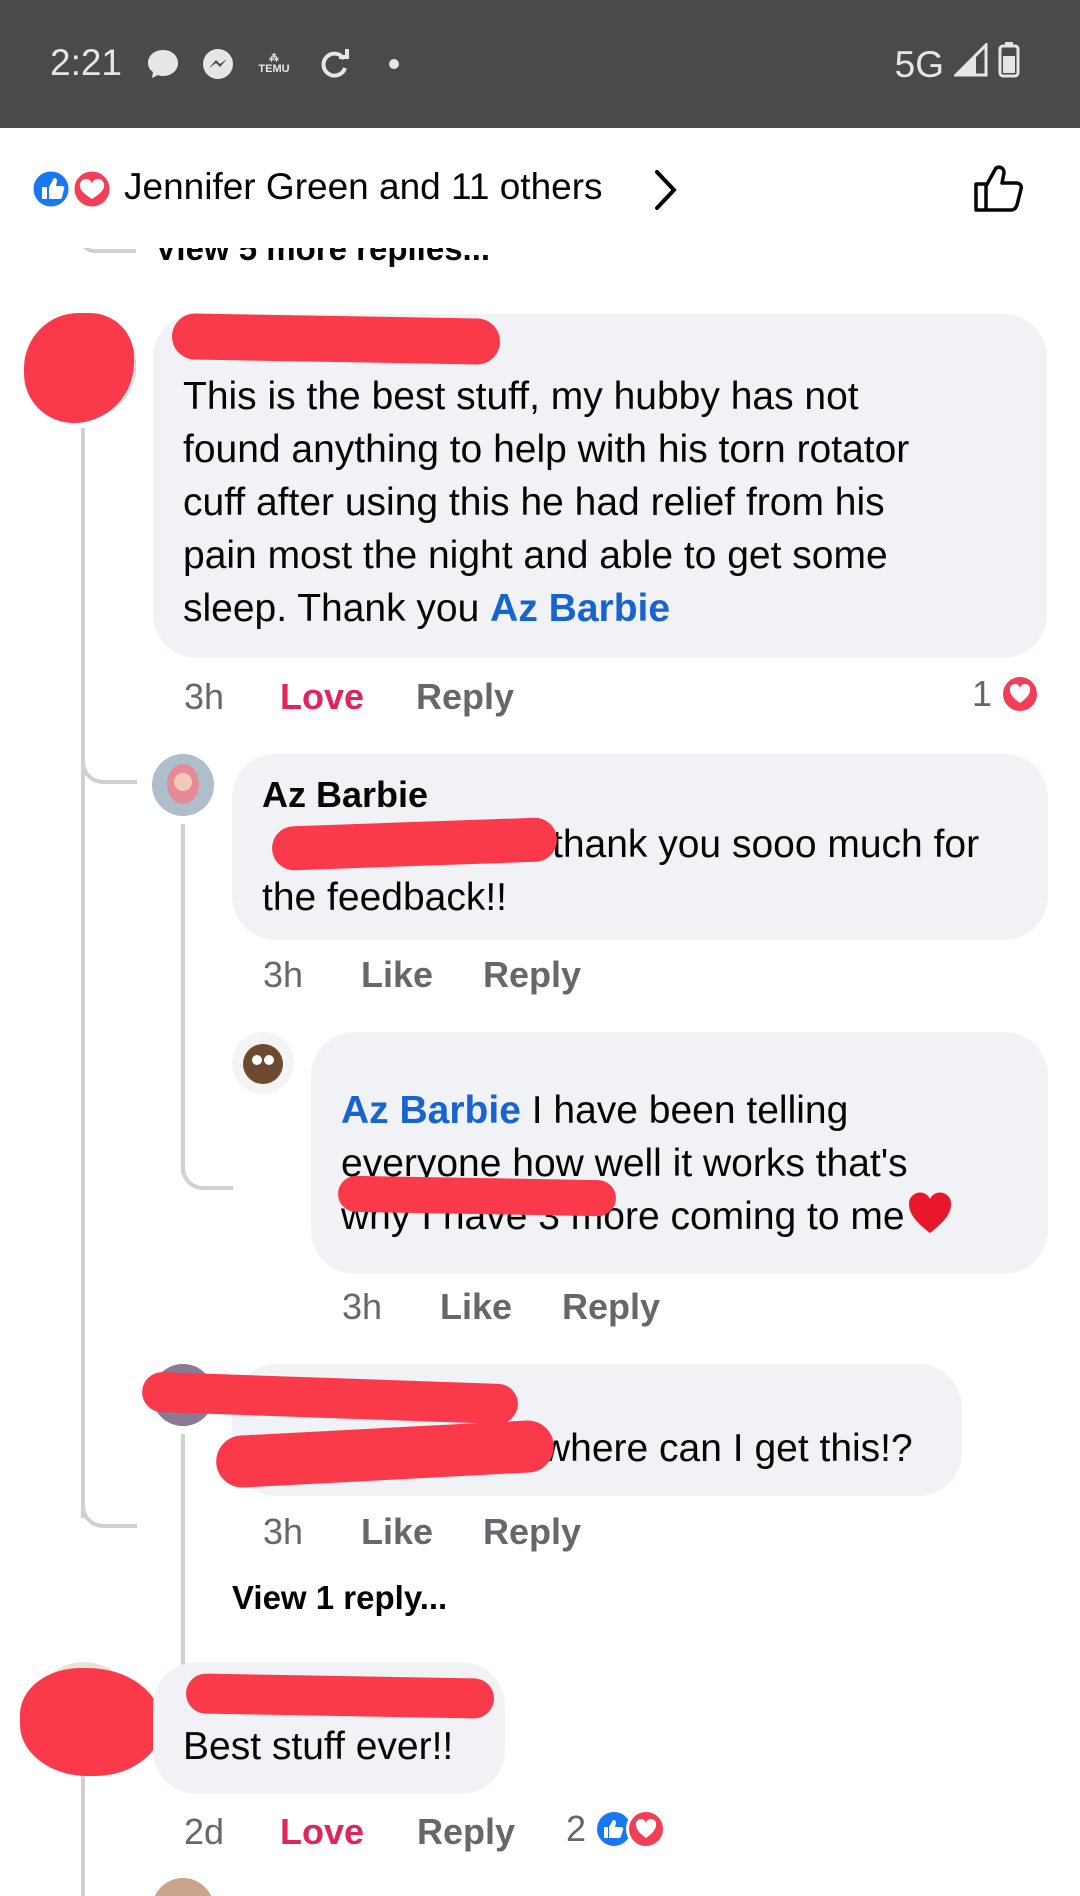 The height and width of the screenshot is (1896, 1080). I want to click on like-icon, so click(999, 190).